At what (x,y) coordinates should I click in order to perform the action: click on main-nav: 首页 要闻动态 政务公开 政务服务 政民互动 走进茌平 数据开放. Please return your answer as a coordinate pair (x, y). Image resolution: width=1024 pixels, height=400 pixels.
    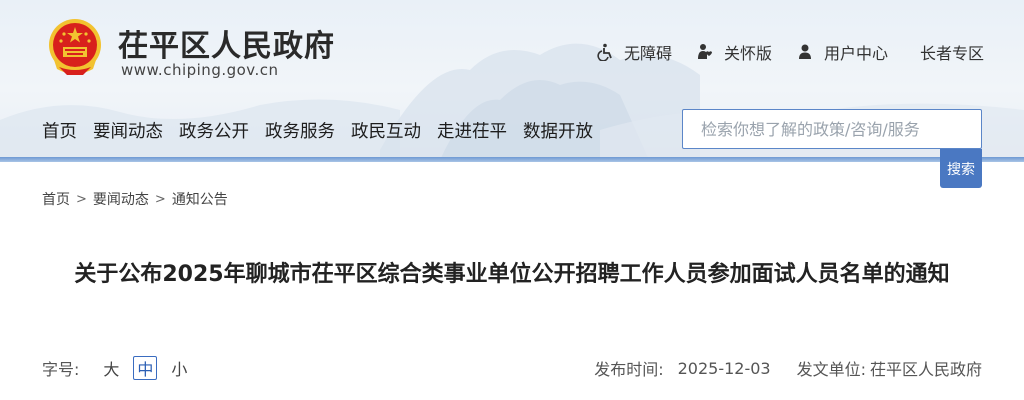
    Looking at the image, I should click on (325, 130).